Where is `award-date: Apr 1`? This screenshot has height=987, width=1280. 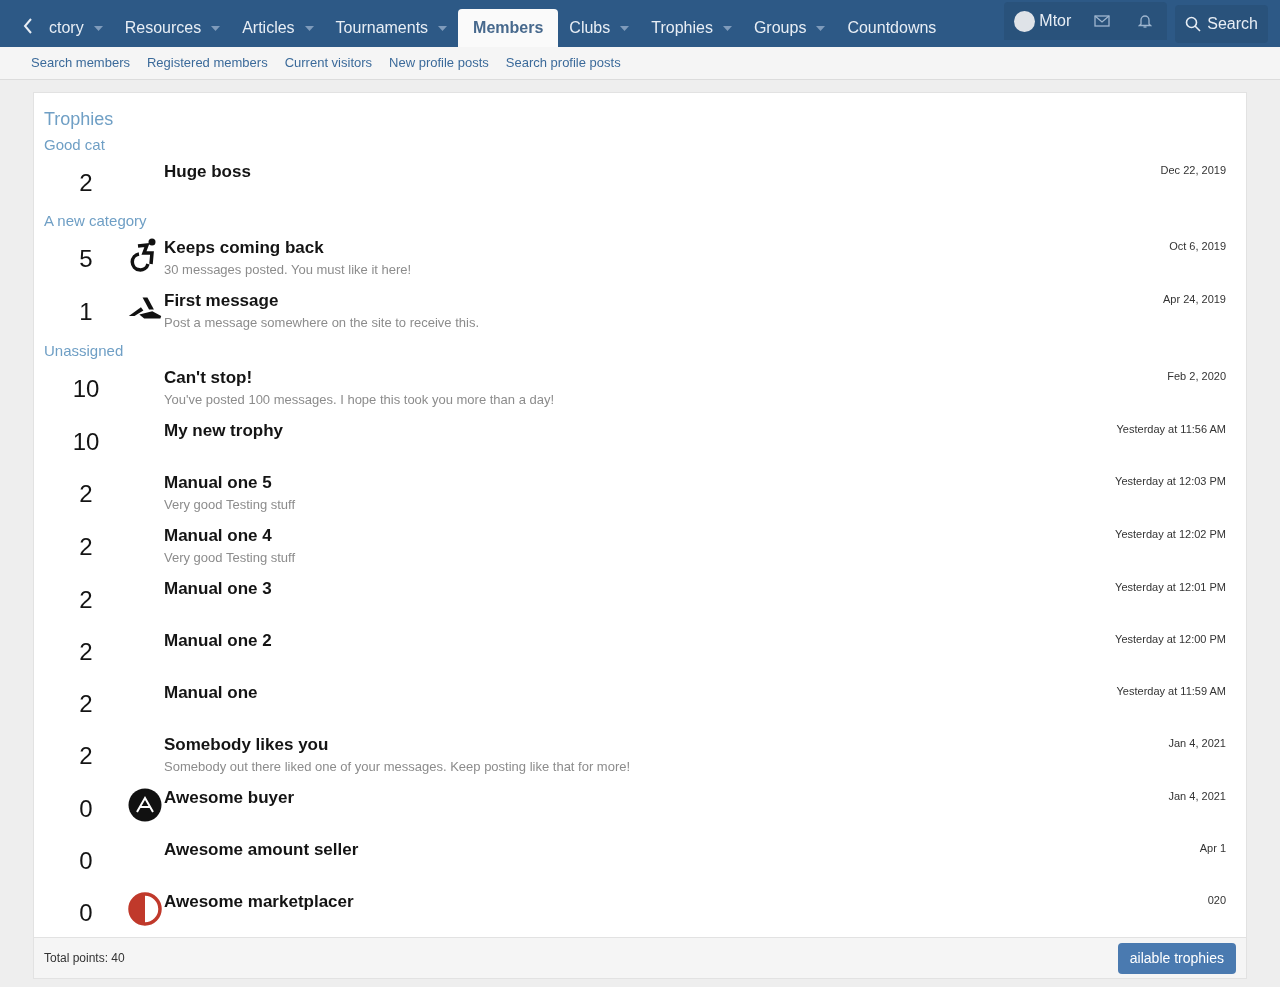 award-date: Apr 1 is located at coordinates (1213, 848).